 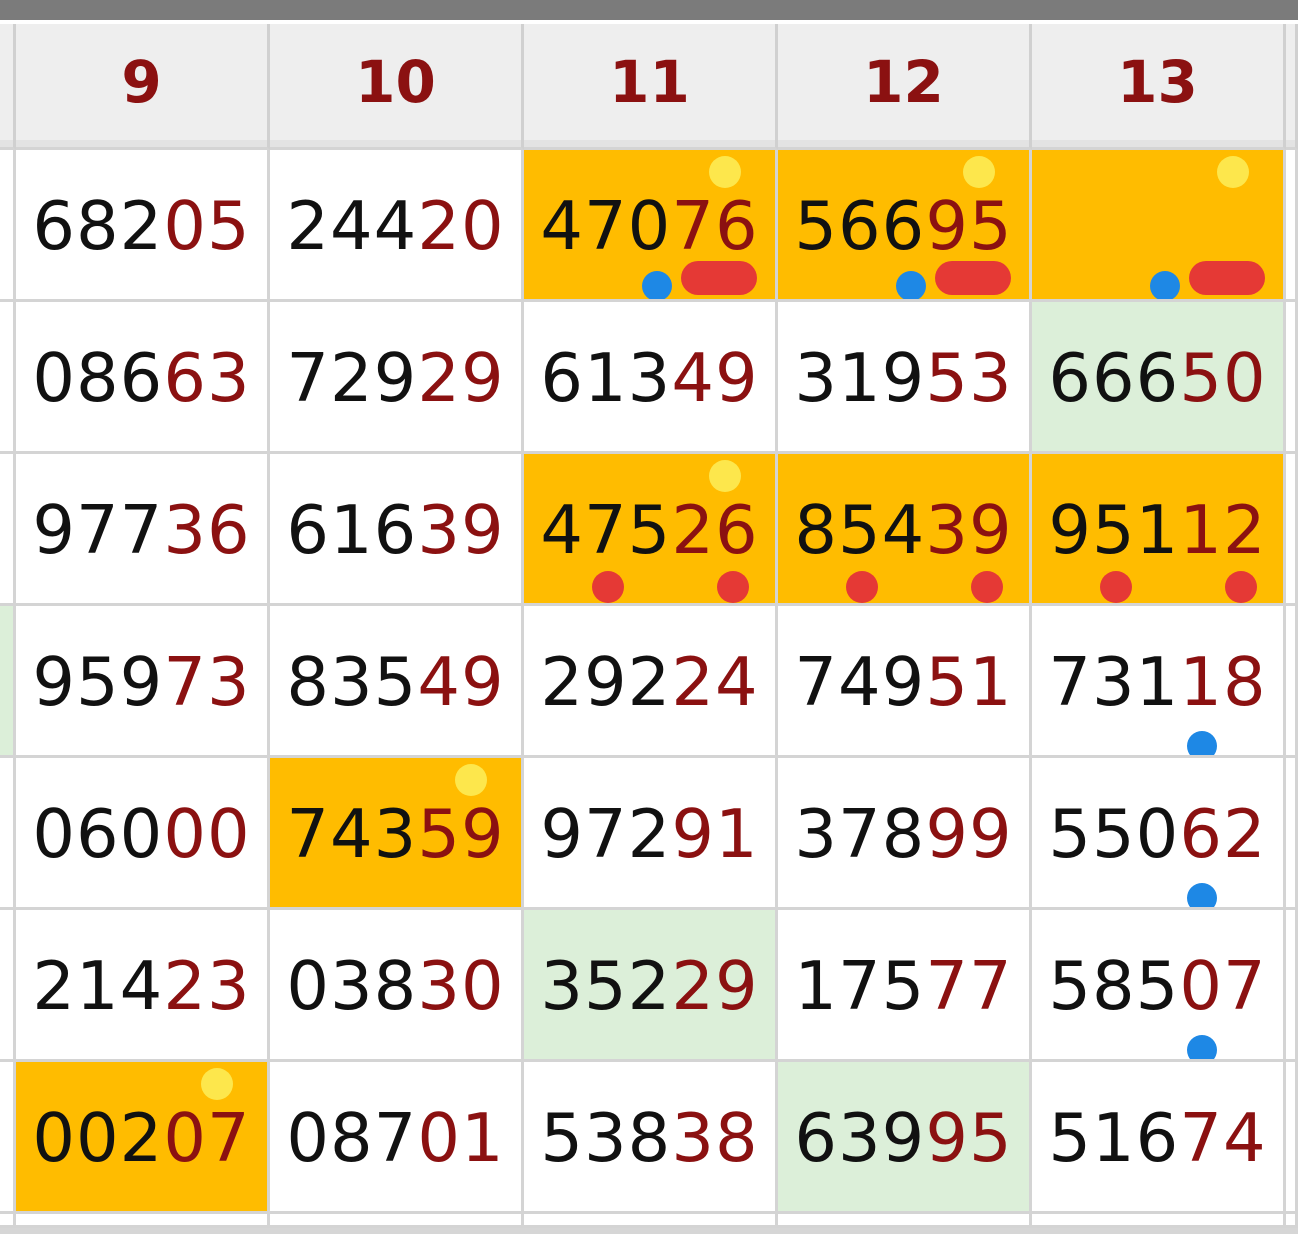 I want to click on cell-number: 35229, so click(x=649, y=986).